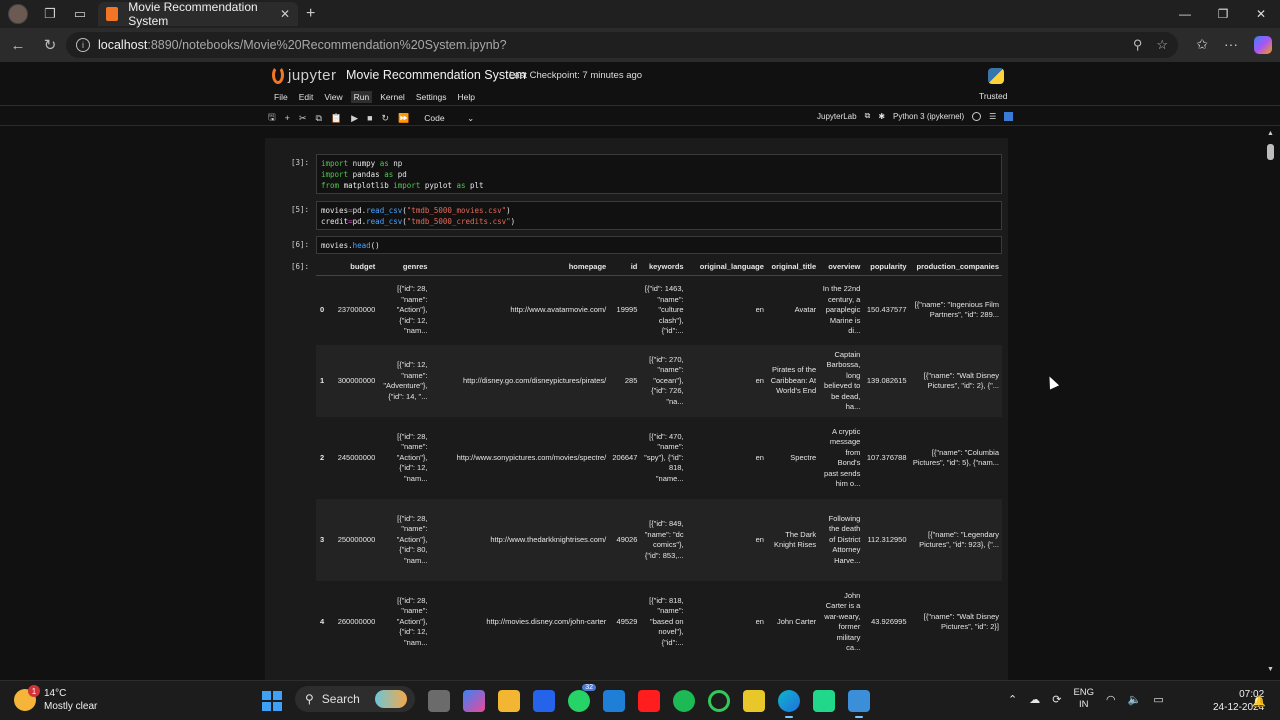 The width and height of the screenshot is (1280, 720). What do you see at coordinates (659, 245) in the screenshot?
I see `code-cell-head: movies.head()` at bounding box center [659, 245].